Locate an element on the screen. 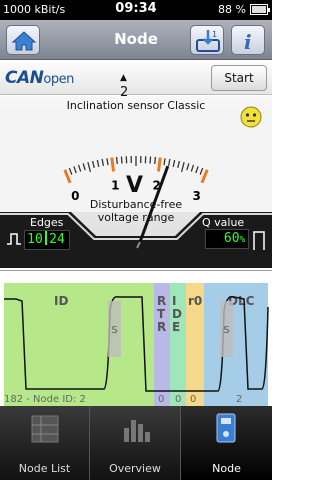 The width and height of the screenshot is (320, 480). info-button: i is located at coordinates (248, 40).